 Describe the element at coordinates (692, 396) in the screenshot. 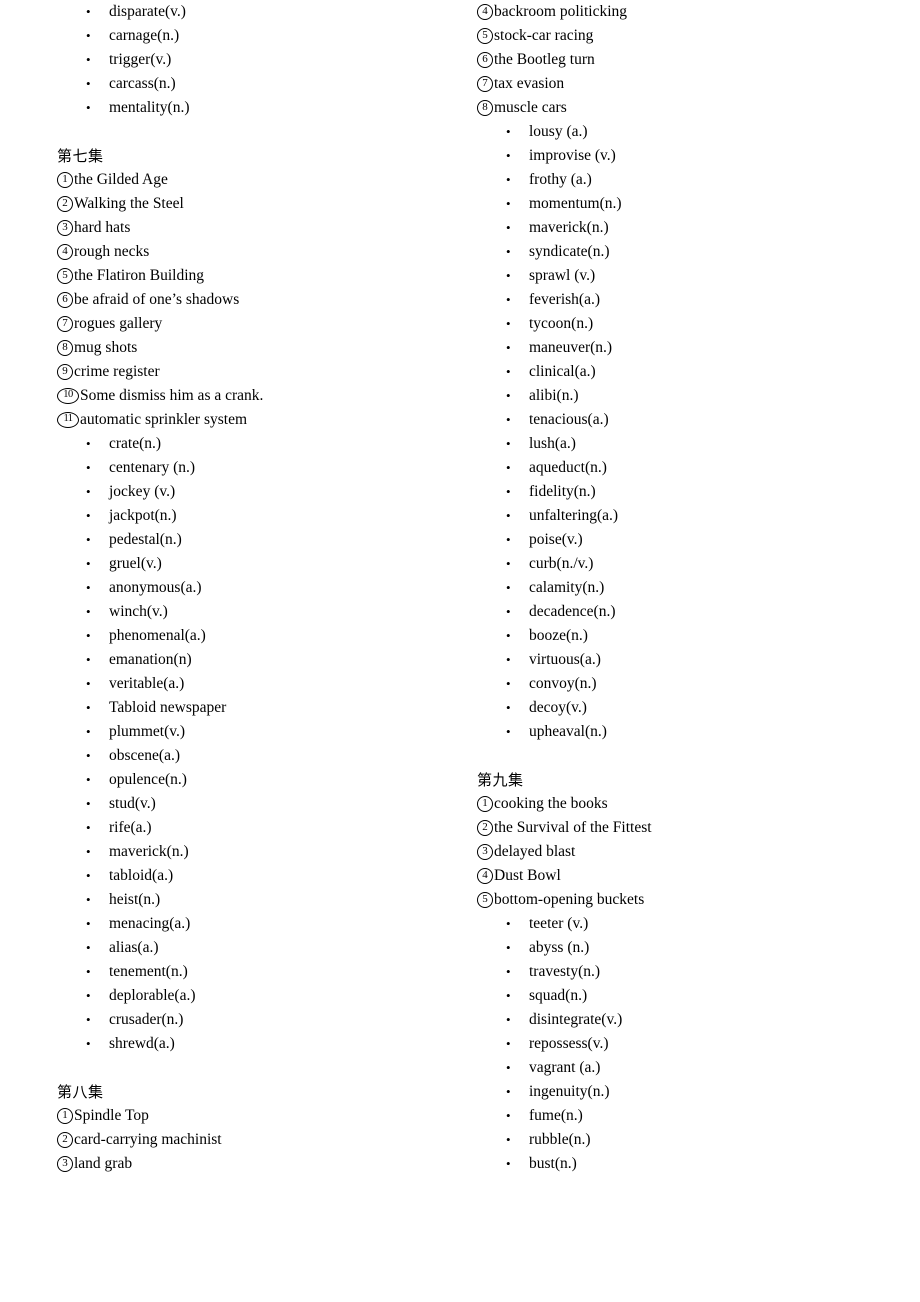

I see `bulleted-item: • alibi(n.)` at that location.